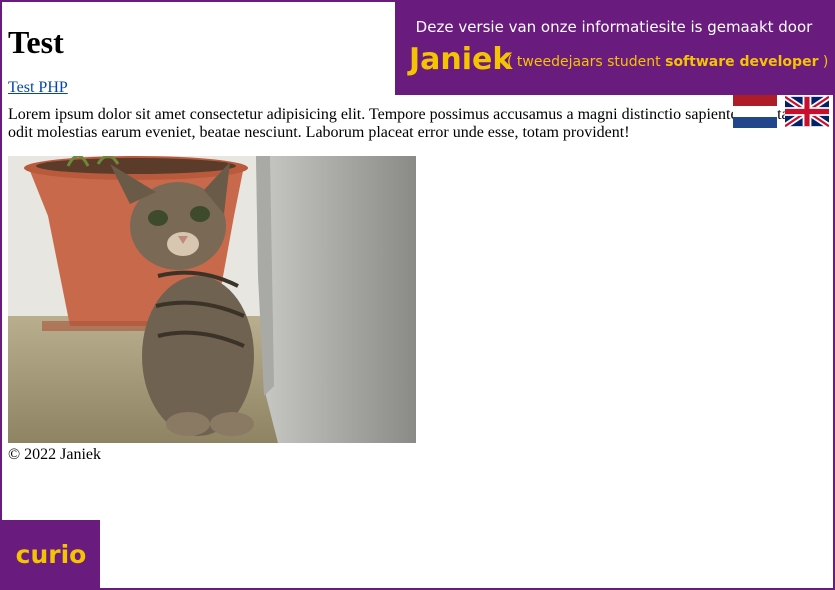  What do you see at coordinates (823, 62) in the screenshot?
I see `banner-role-suffix: )` at bounding box center [823, 62].